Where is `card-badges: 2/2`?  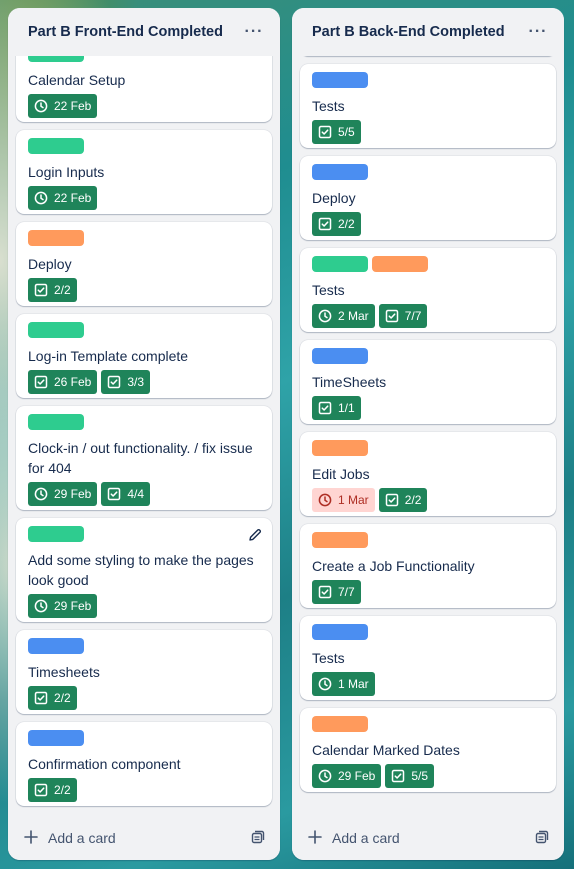 card-badges: 2/2 is located at coordinates (144, 290).